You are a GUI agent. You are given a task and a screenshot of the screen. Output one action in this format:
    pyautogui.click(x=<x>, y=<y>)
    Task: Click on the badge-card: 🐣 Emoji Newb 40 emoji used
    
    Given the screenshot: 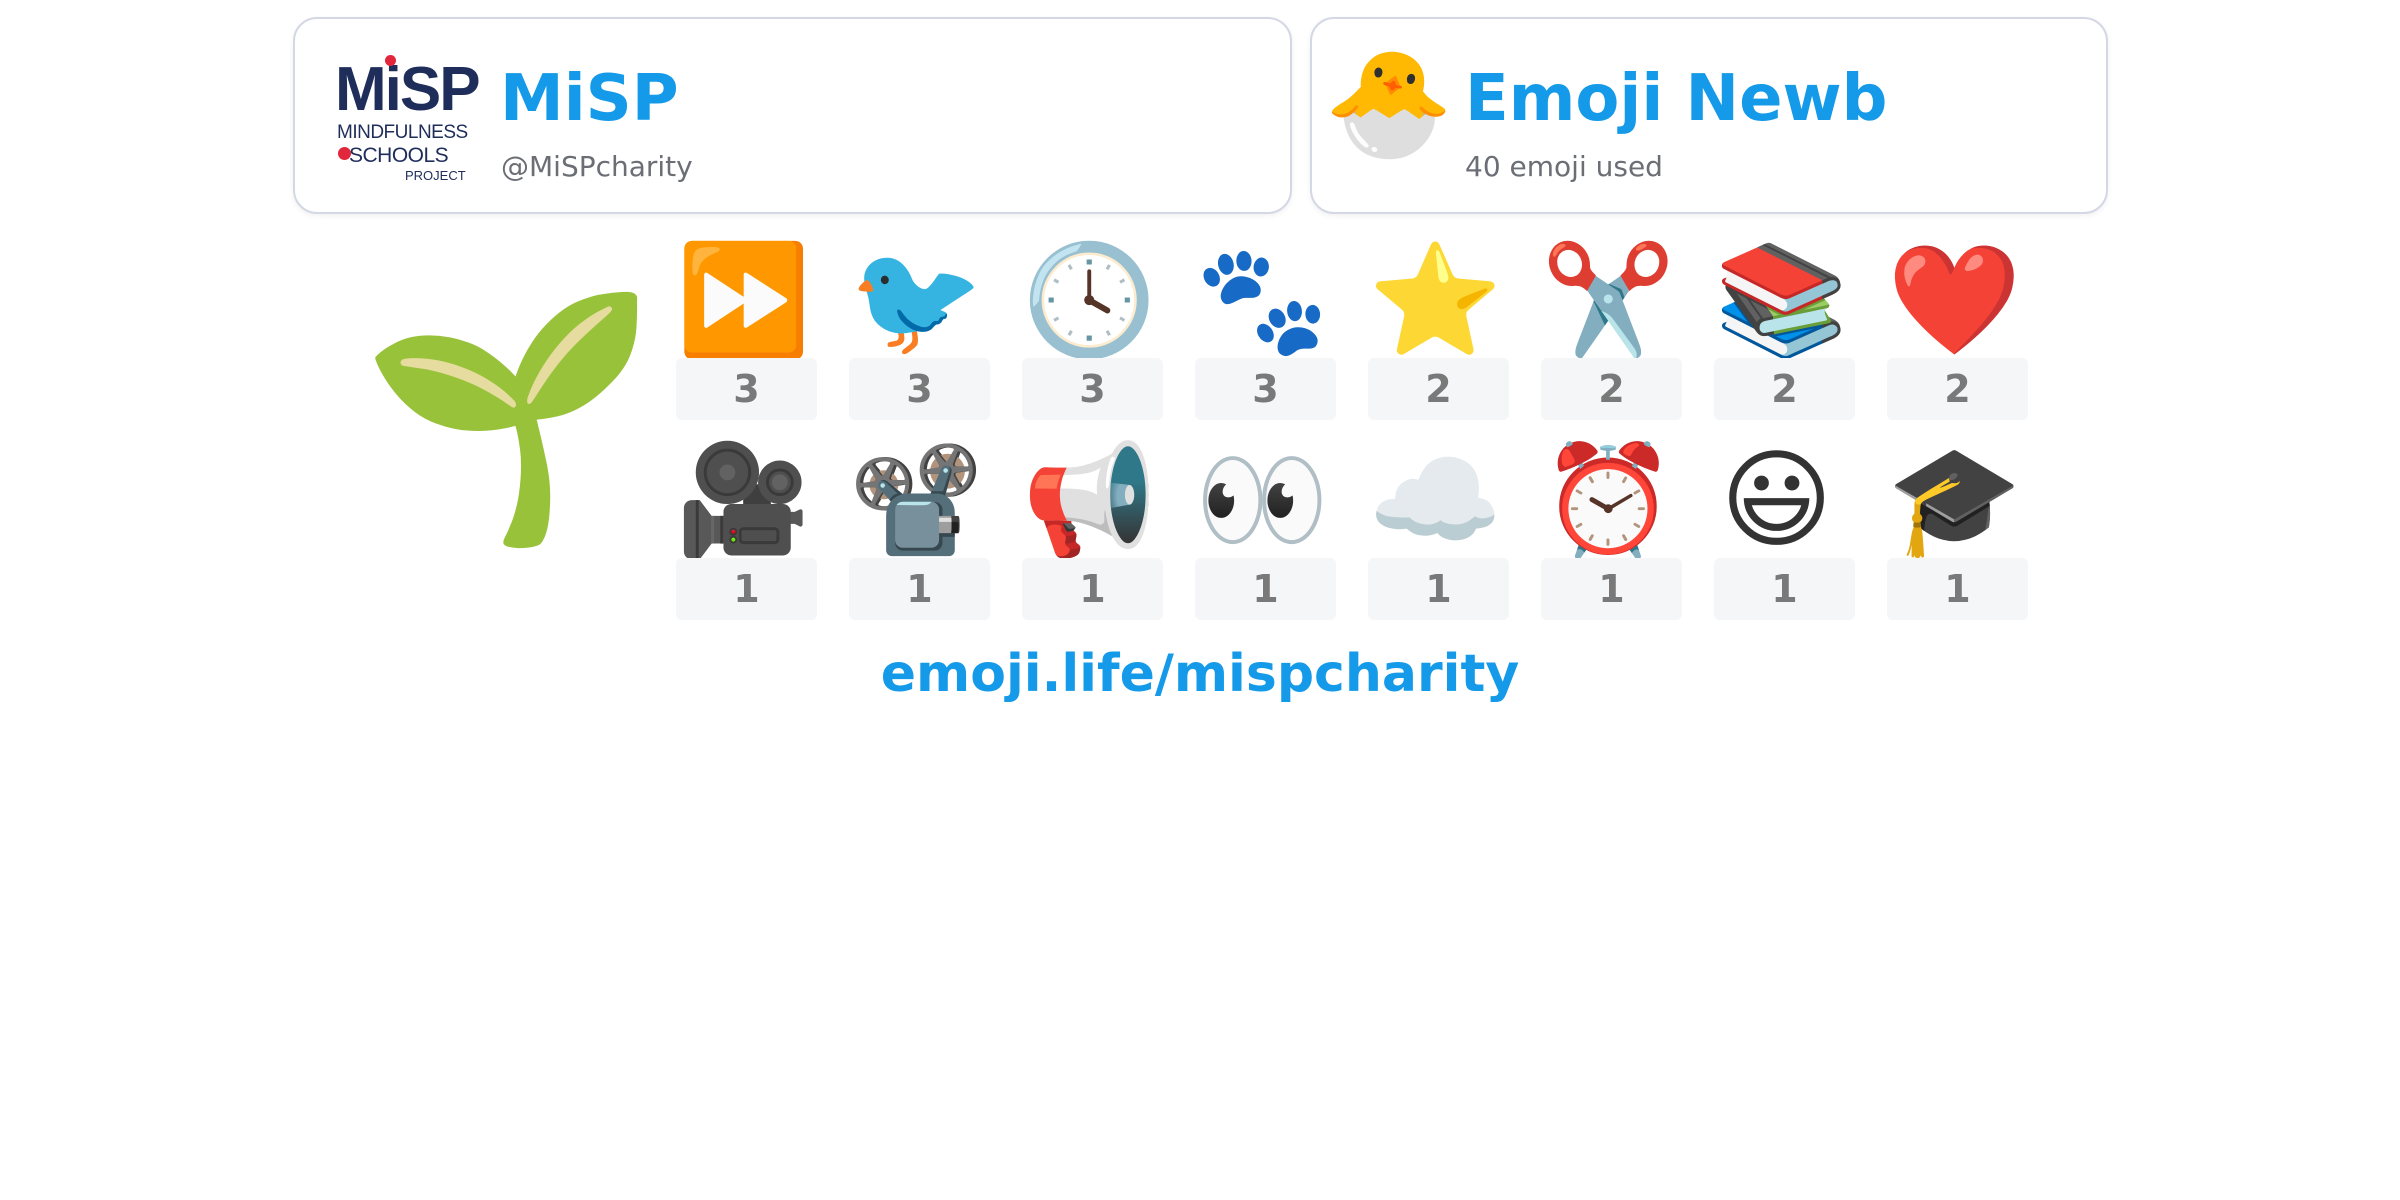 What is the action you would take?
    pyautogui.click(x=1709, y=115)
    